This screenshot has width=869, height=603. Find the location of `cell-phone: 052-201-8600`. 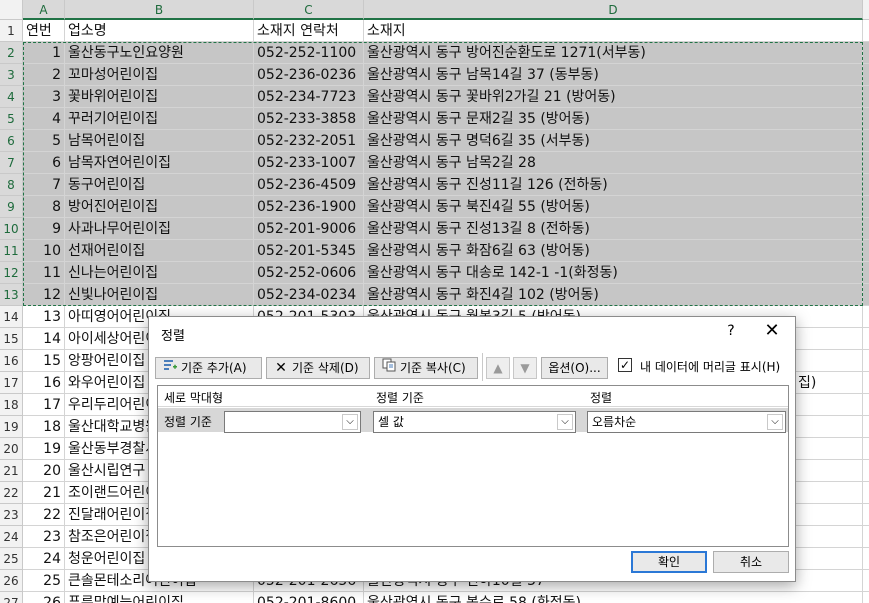

cell-phone: 052-201-8600 is located at coordinates (309, 597).